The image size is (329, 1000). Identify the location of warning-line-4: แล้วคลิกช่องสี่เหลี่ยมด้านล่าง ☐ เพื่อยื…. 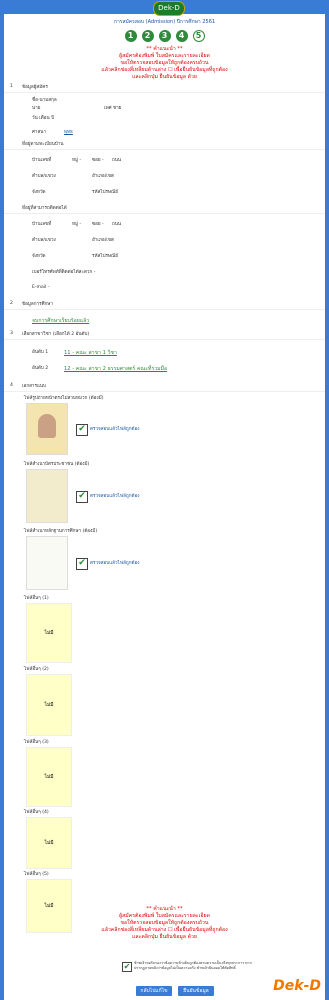
(164, 70).